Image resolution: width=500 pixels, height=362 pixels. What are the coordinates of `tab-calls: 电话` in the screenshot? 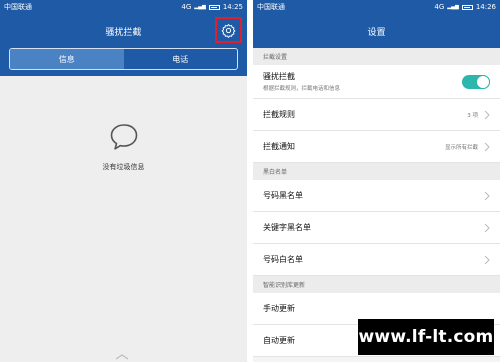 It's located at (181, 59).